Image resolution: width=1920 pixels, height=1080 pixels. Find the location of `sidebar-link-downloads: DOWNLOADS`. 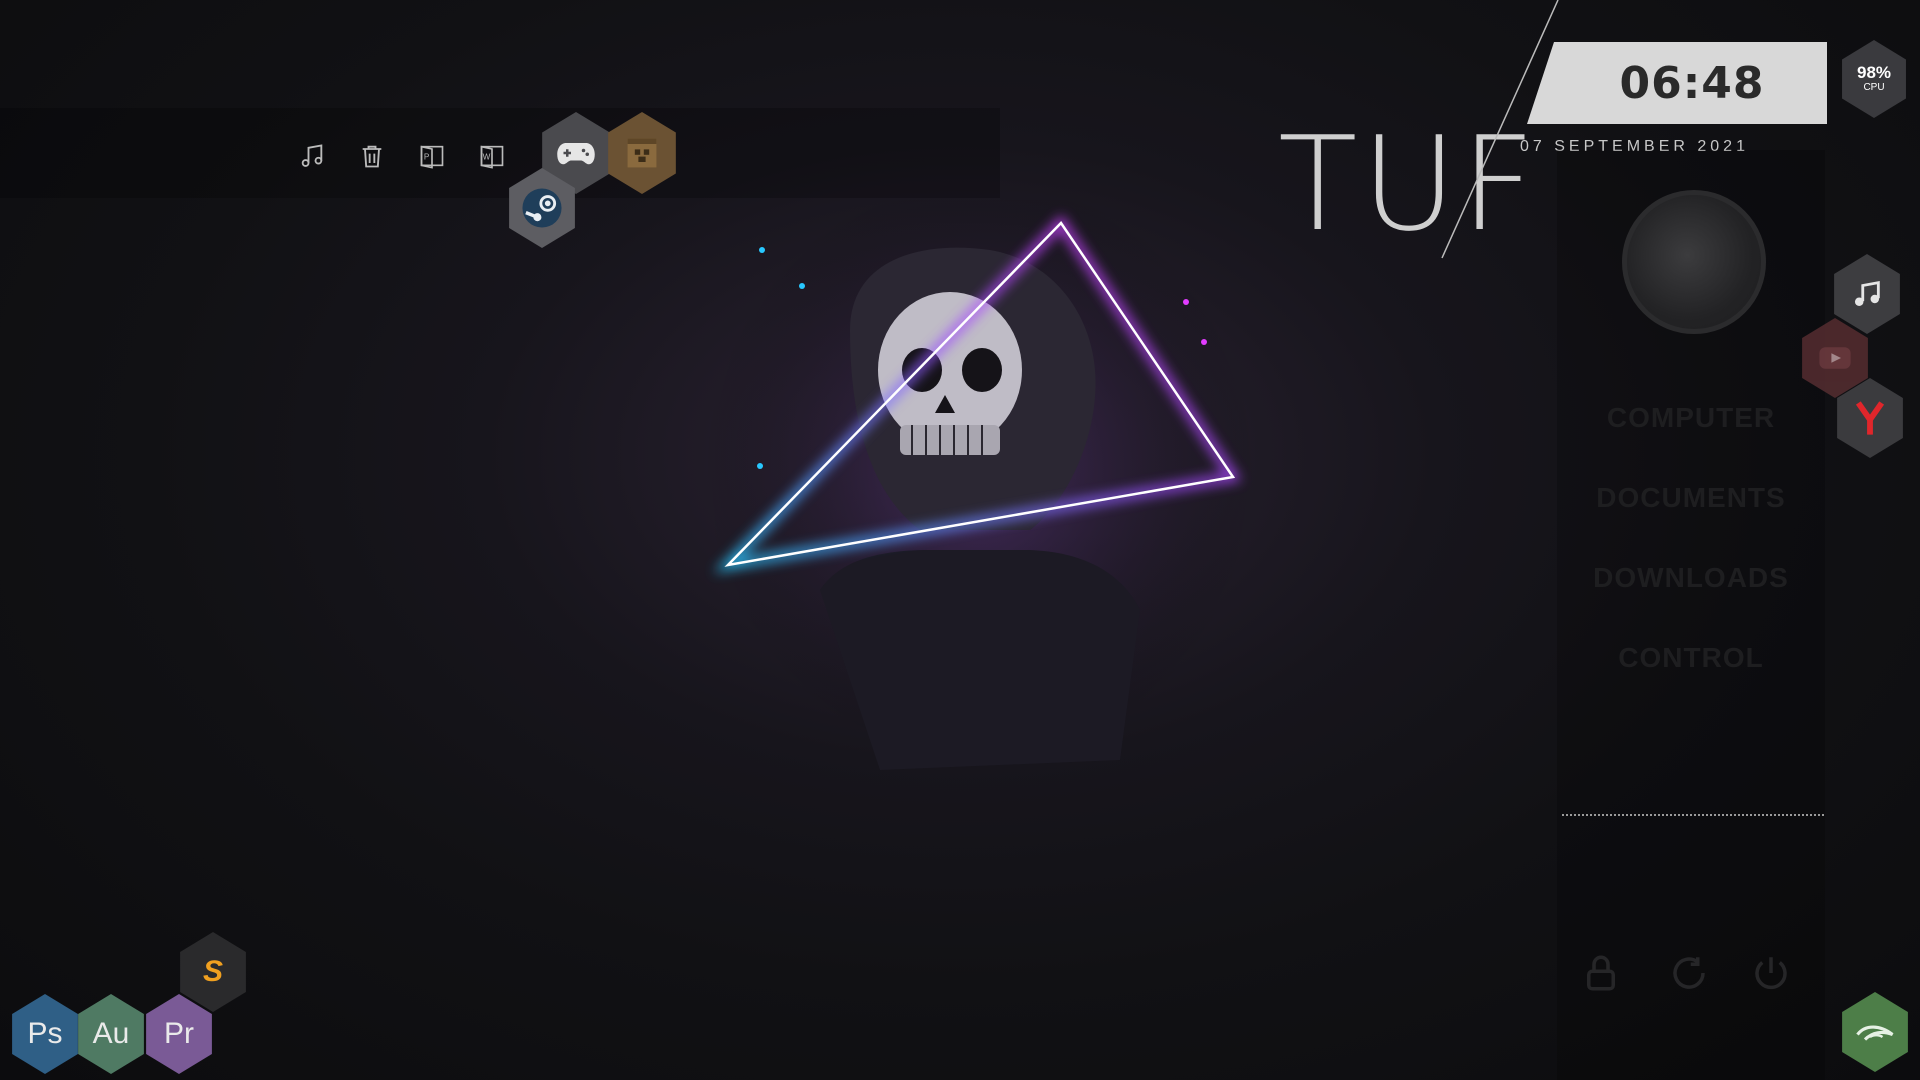

sidebar-link-downloads: DOWNLOADS is located at coordinates (1691, 578).